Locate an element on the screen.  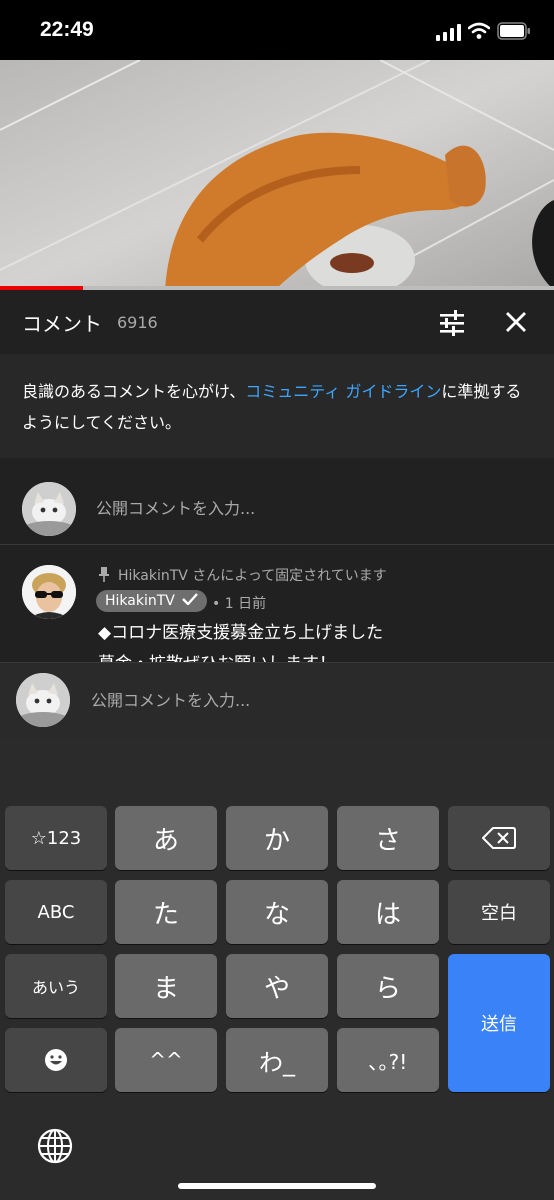
backspace-icon is located at coordinates (499, 838).